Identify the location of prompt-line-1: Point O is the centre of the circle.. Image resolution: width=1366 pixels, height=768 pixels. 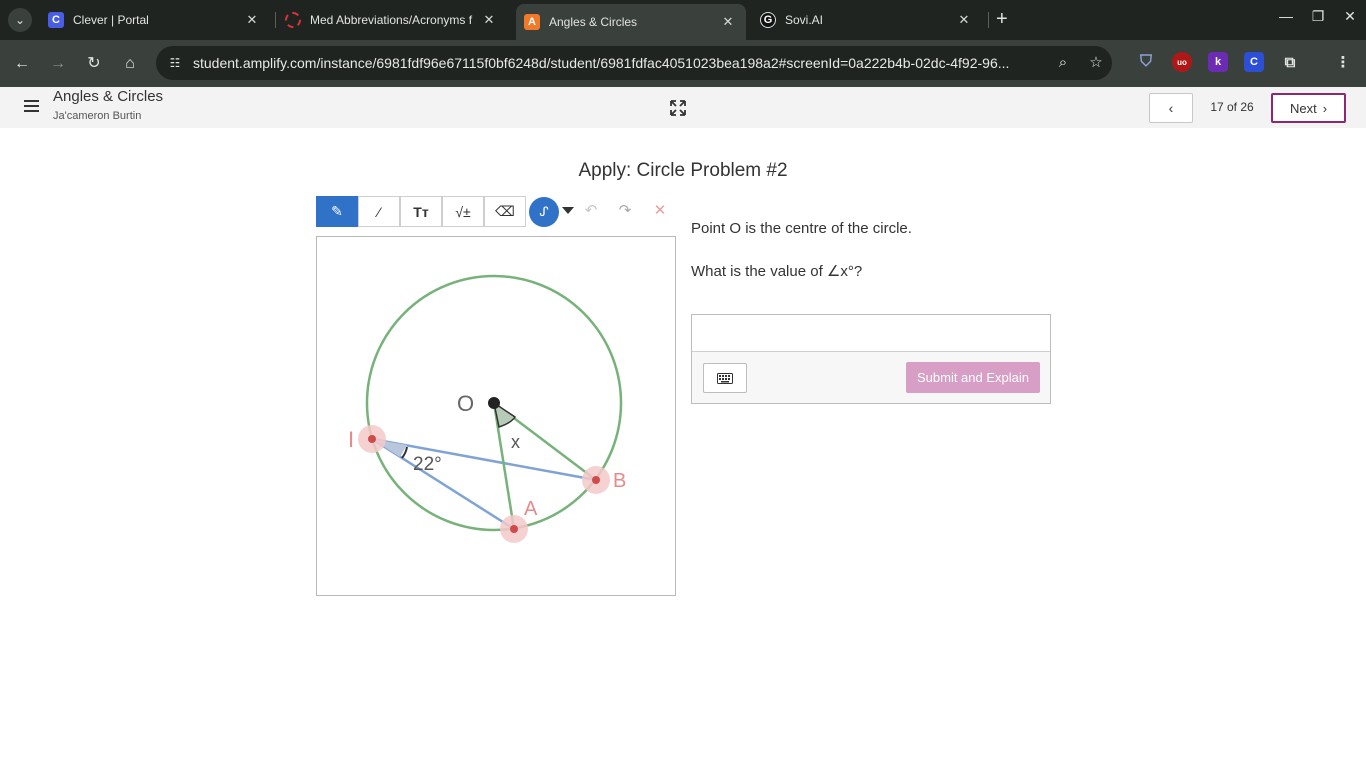
(801, 228).